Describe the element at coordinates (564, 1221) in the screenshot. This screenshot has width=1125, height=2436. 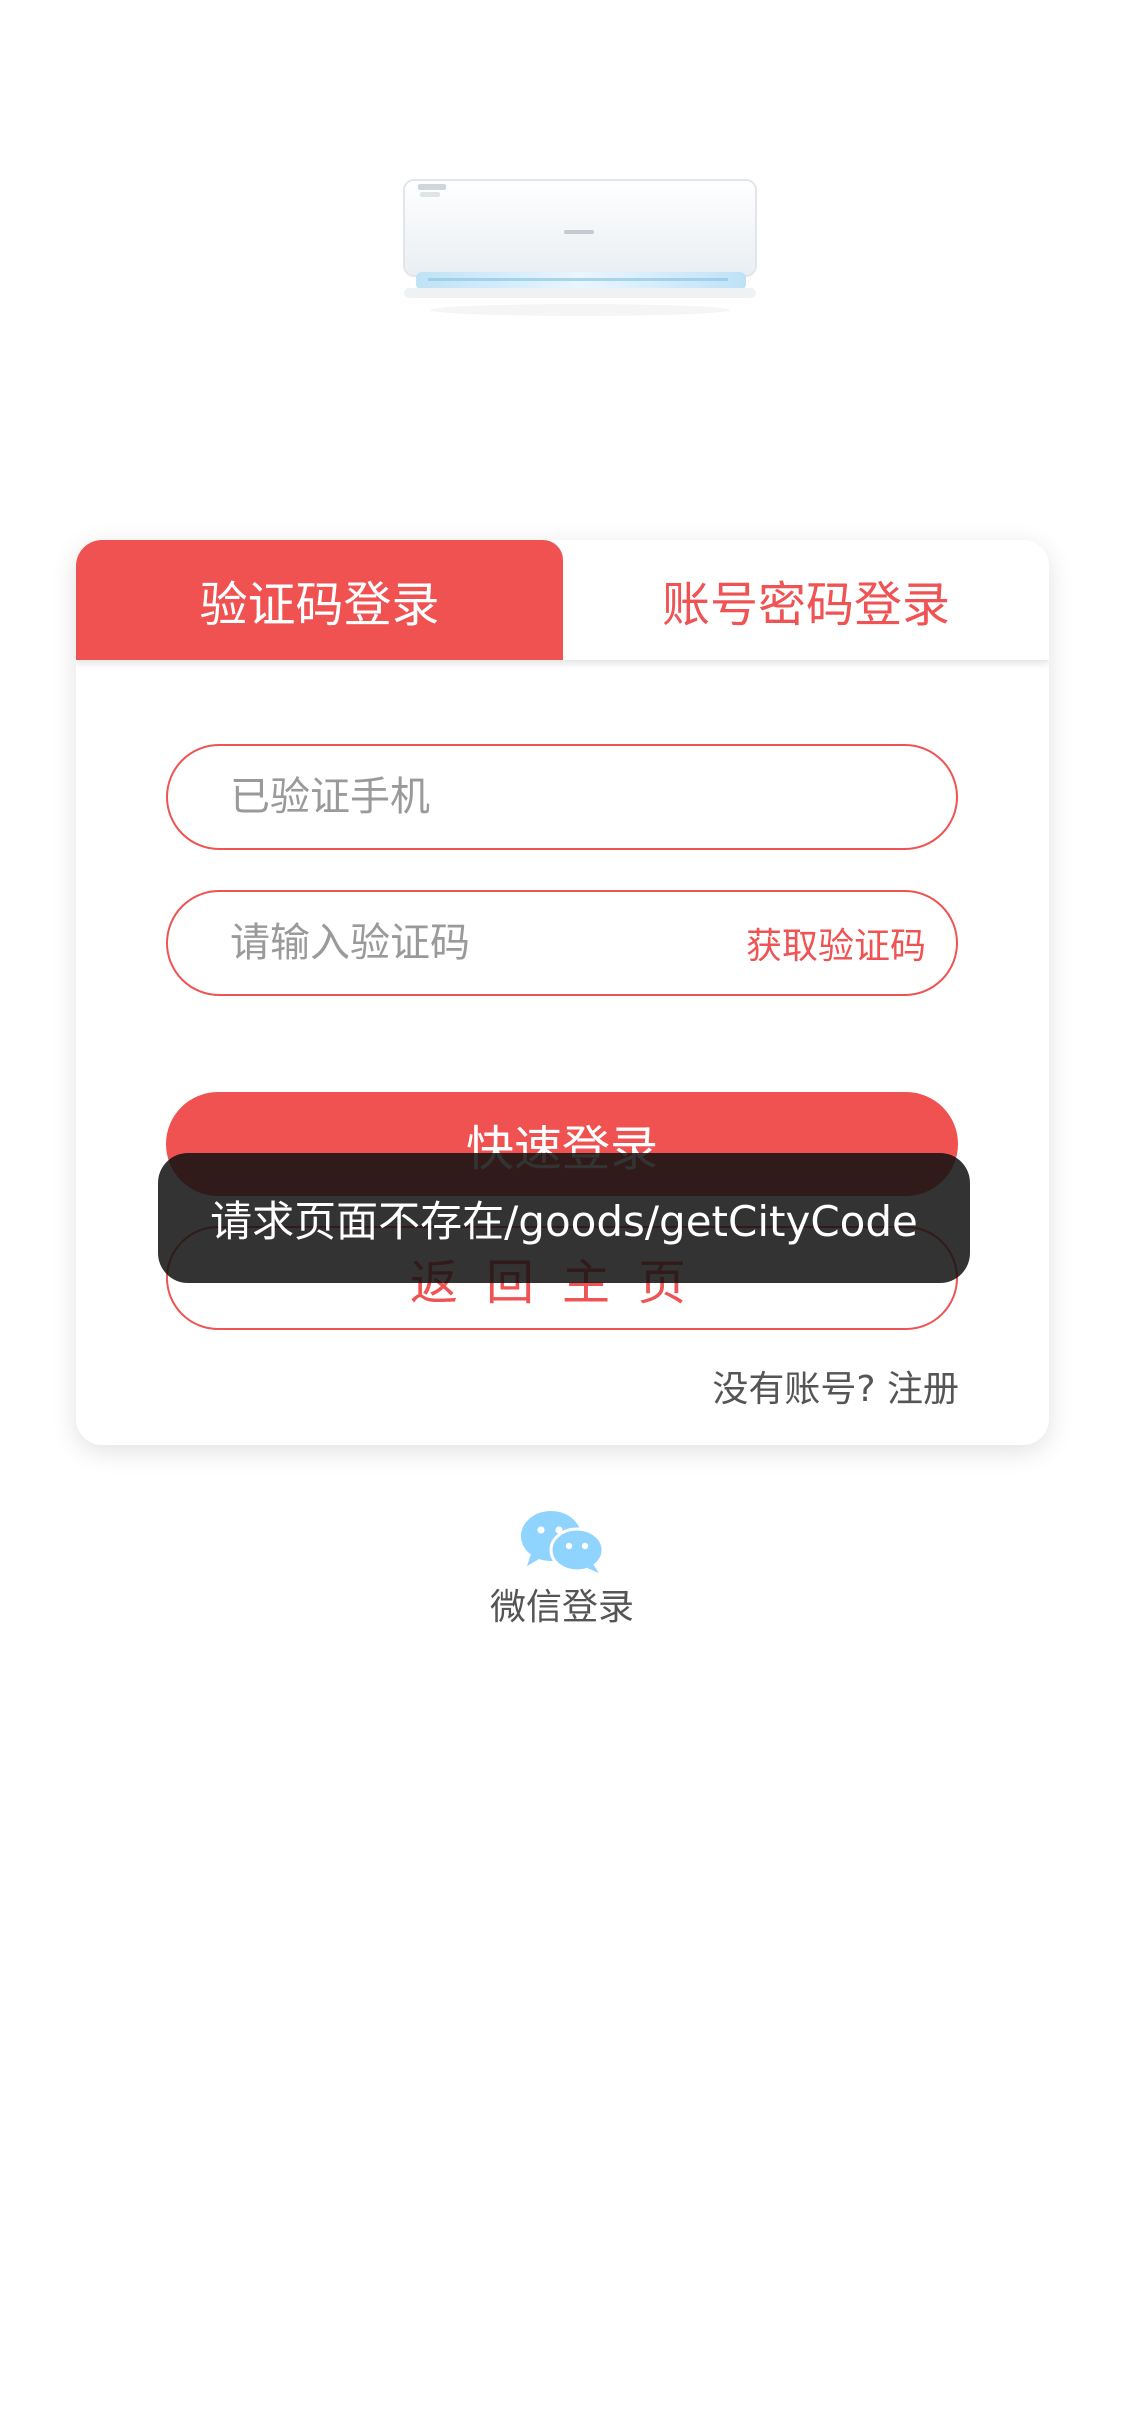
I see `toast-message: 请求页面不存在/goods/getCityCode` at that location.